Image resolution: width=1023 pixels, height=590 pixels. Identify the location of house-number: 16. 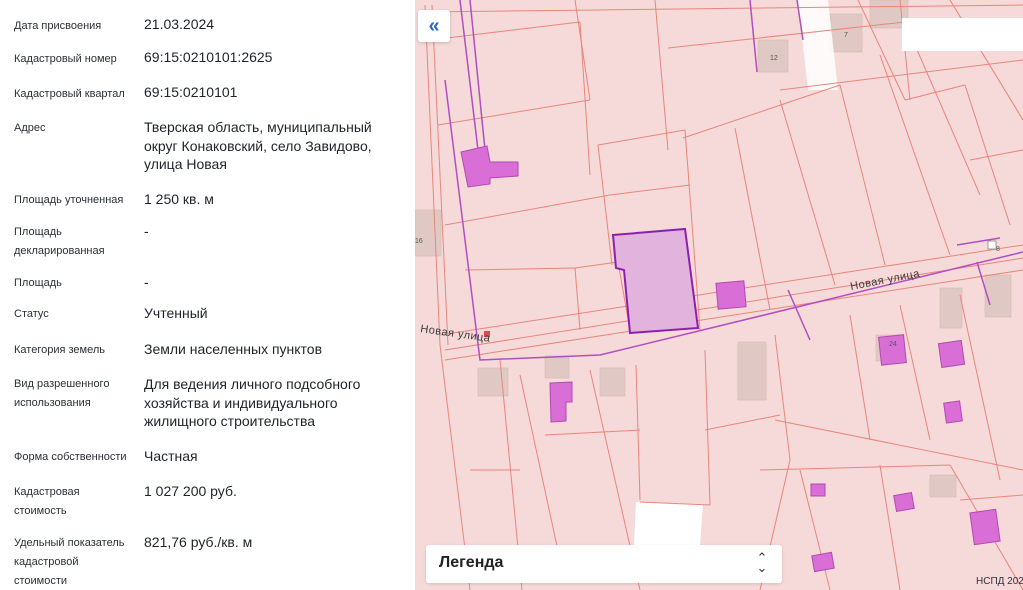
(419, 241).